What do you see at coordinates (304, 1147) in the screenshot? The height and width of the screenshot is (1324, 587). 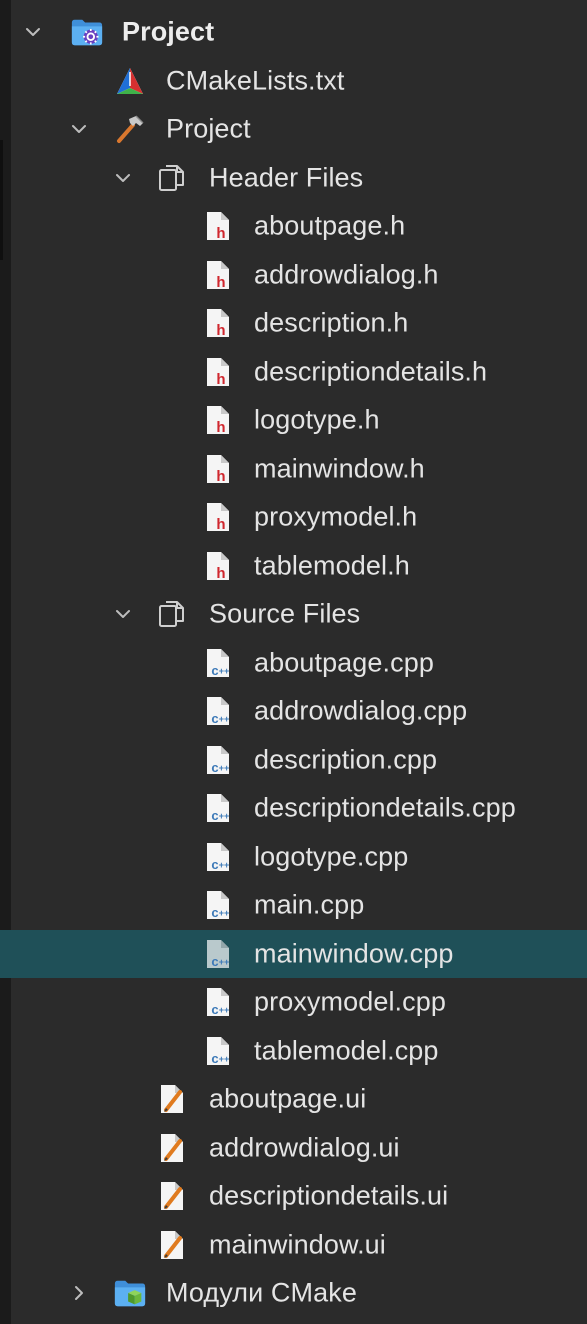 I see `tree-item-label: addrowdialog.ui` at bounding box center [304, 1147].